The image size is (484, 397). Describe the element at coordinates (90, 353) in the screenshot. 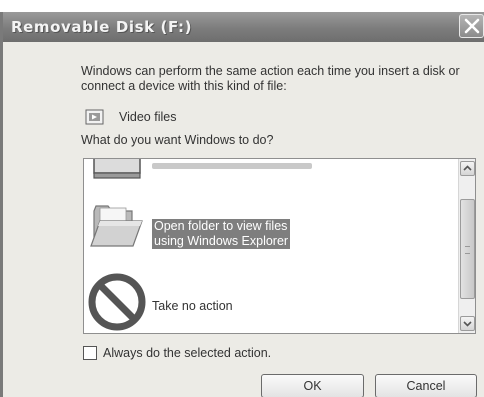

I see `always-do-checkbox` at that location.